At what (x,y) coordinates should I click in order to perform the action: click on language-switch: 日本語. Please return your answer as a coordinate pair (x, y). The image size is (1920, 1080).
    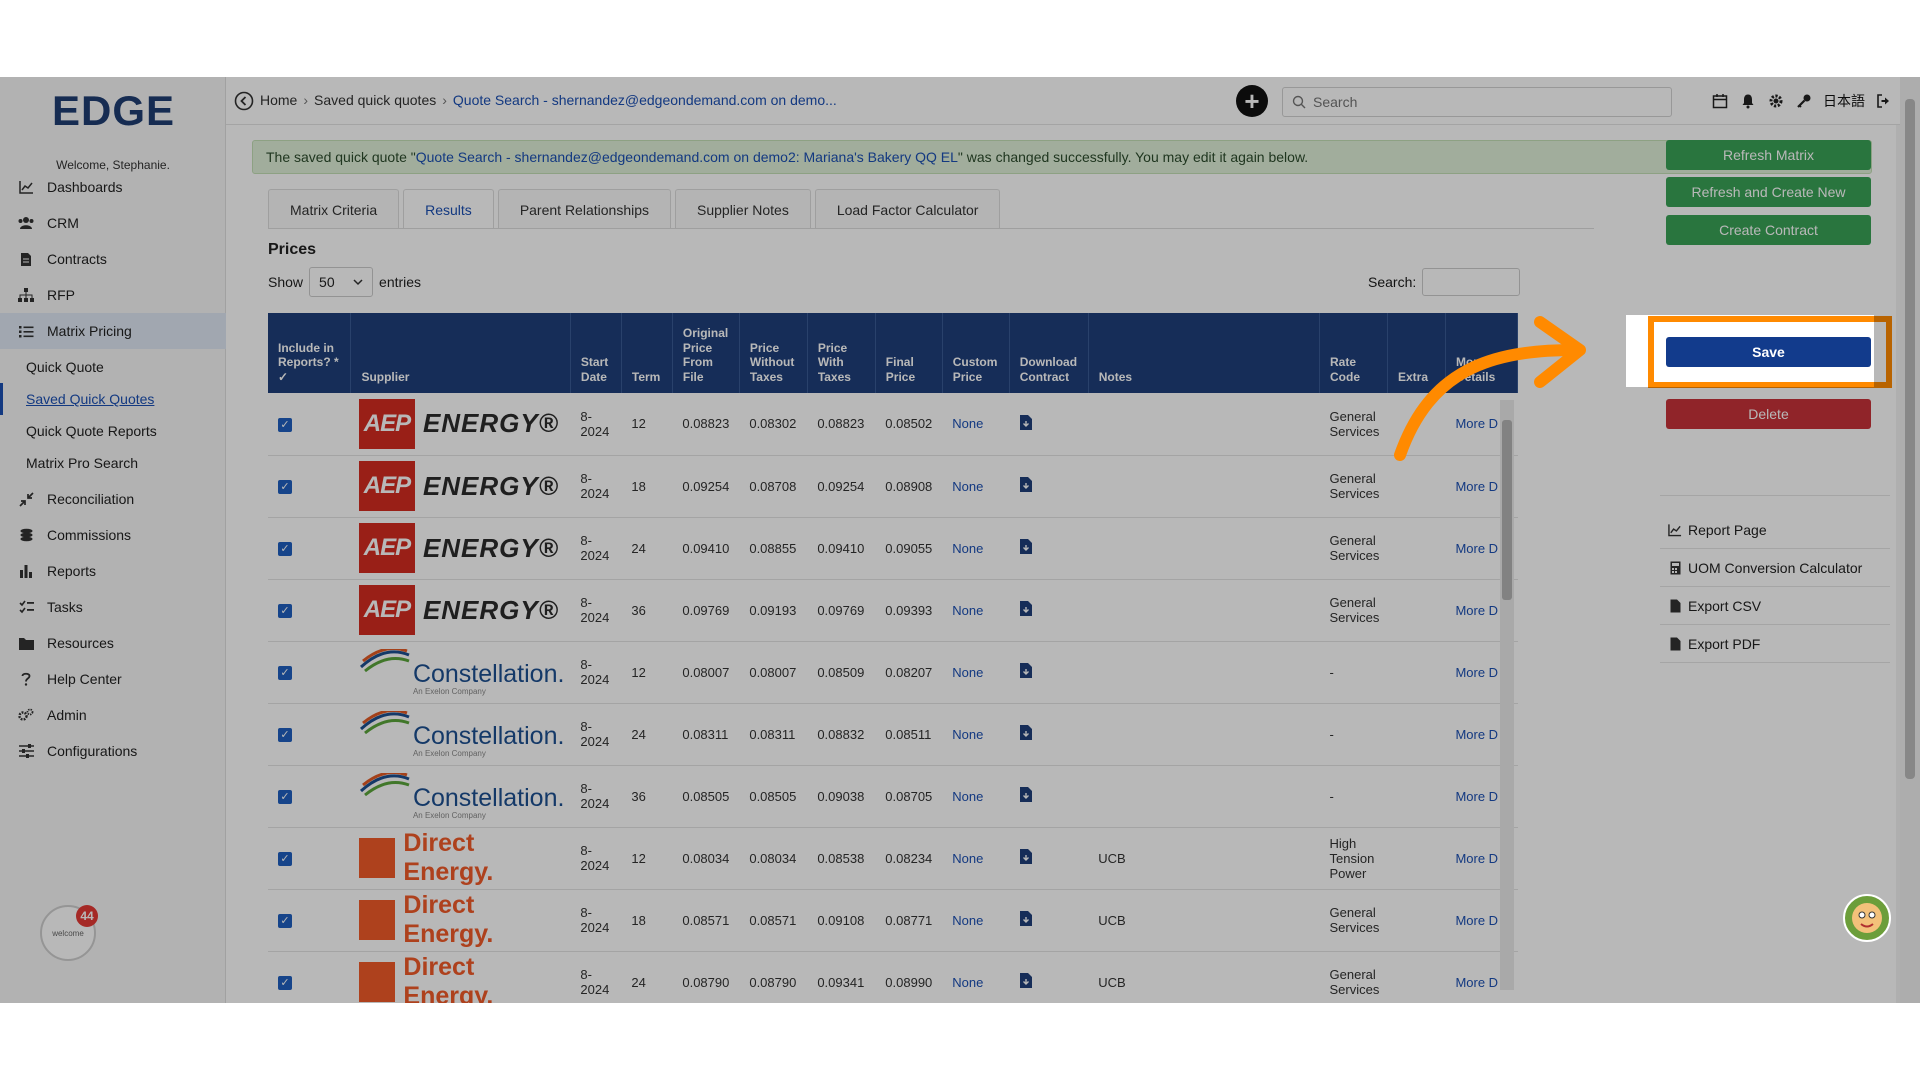
    Looking at the image, I should click on (1844, 101).